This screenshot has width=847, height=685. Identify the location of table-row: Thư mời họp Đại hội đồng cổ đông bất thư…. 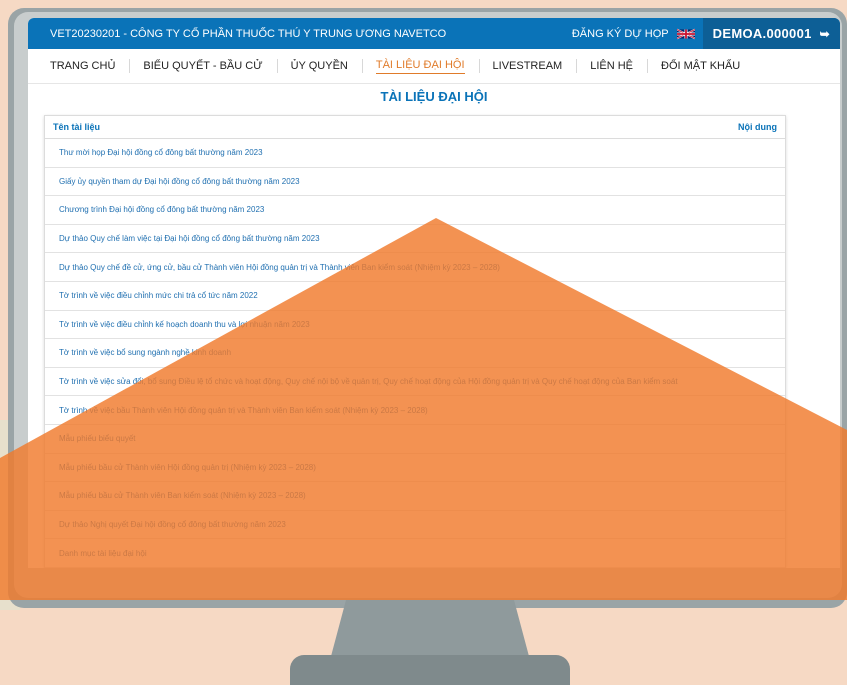
(415, 153).